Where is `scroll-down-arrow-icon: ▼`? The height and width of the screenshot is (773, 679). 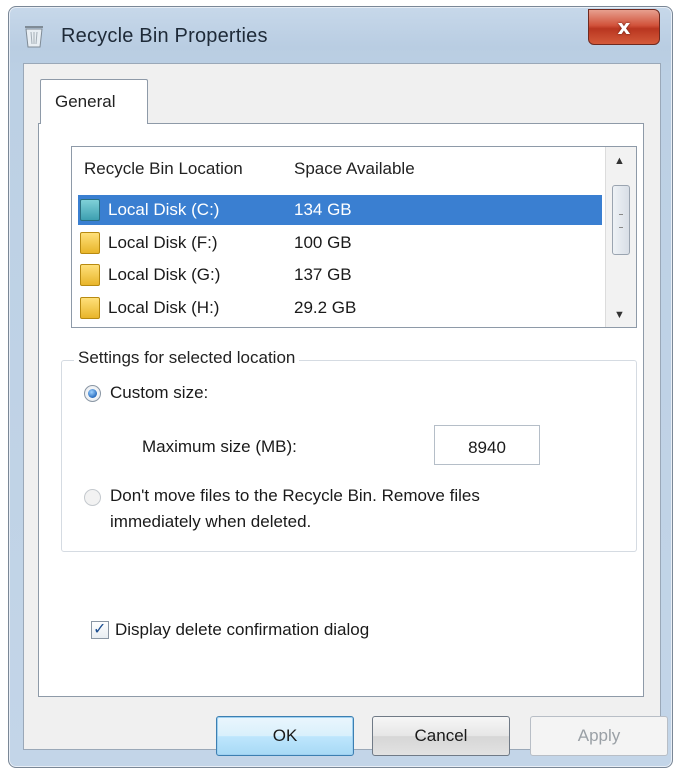 scroll-down-arrow-icon: ▼ is located at coordinates (619, 315).